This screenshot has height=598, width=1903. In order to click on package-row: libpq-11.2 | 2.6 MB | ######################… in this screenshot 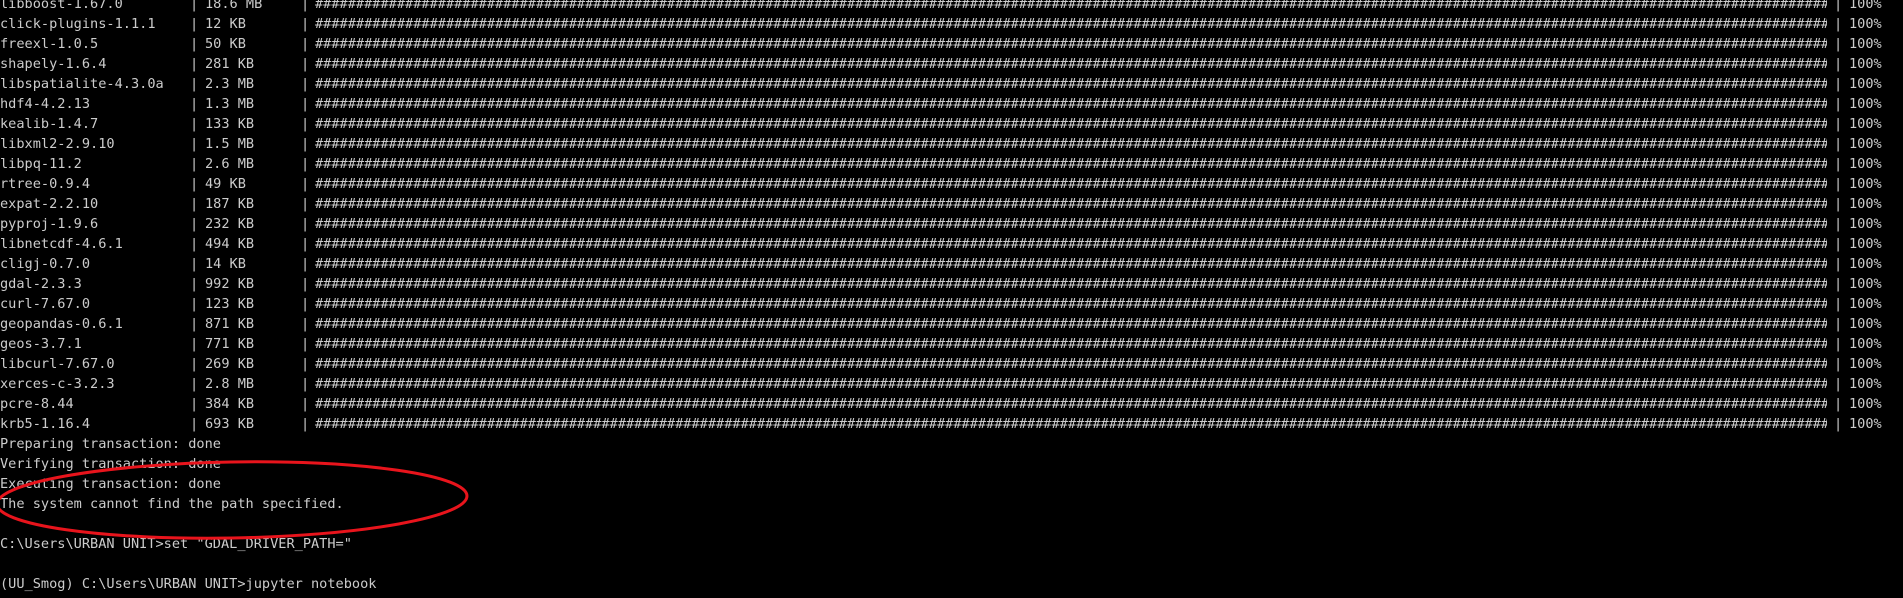, I will do `click(951, 164)`.